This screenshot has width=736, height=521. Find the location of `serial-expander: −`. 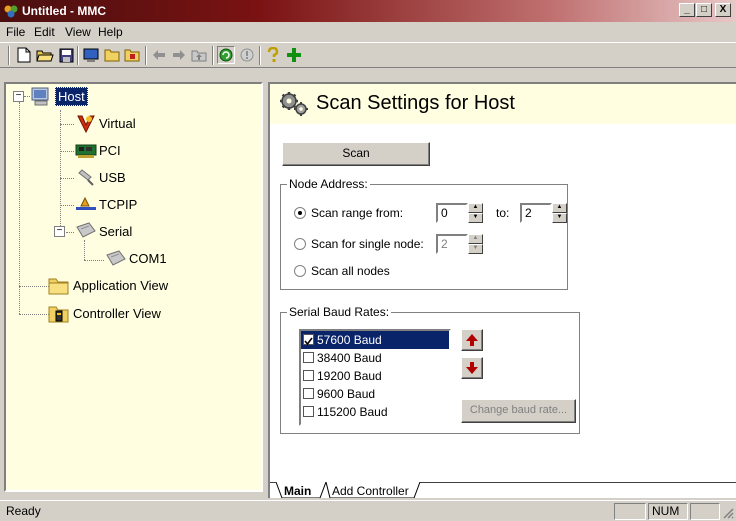

serial-expander: − is located at coordinates (59, 231).